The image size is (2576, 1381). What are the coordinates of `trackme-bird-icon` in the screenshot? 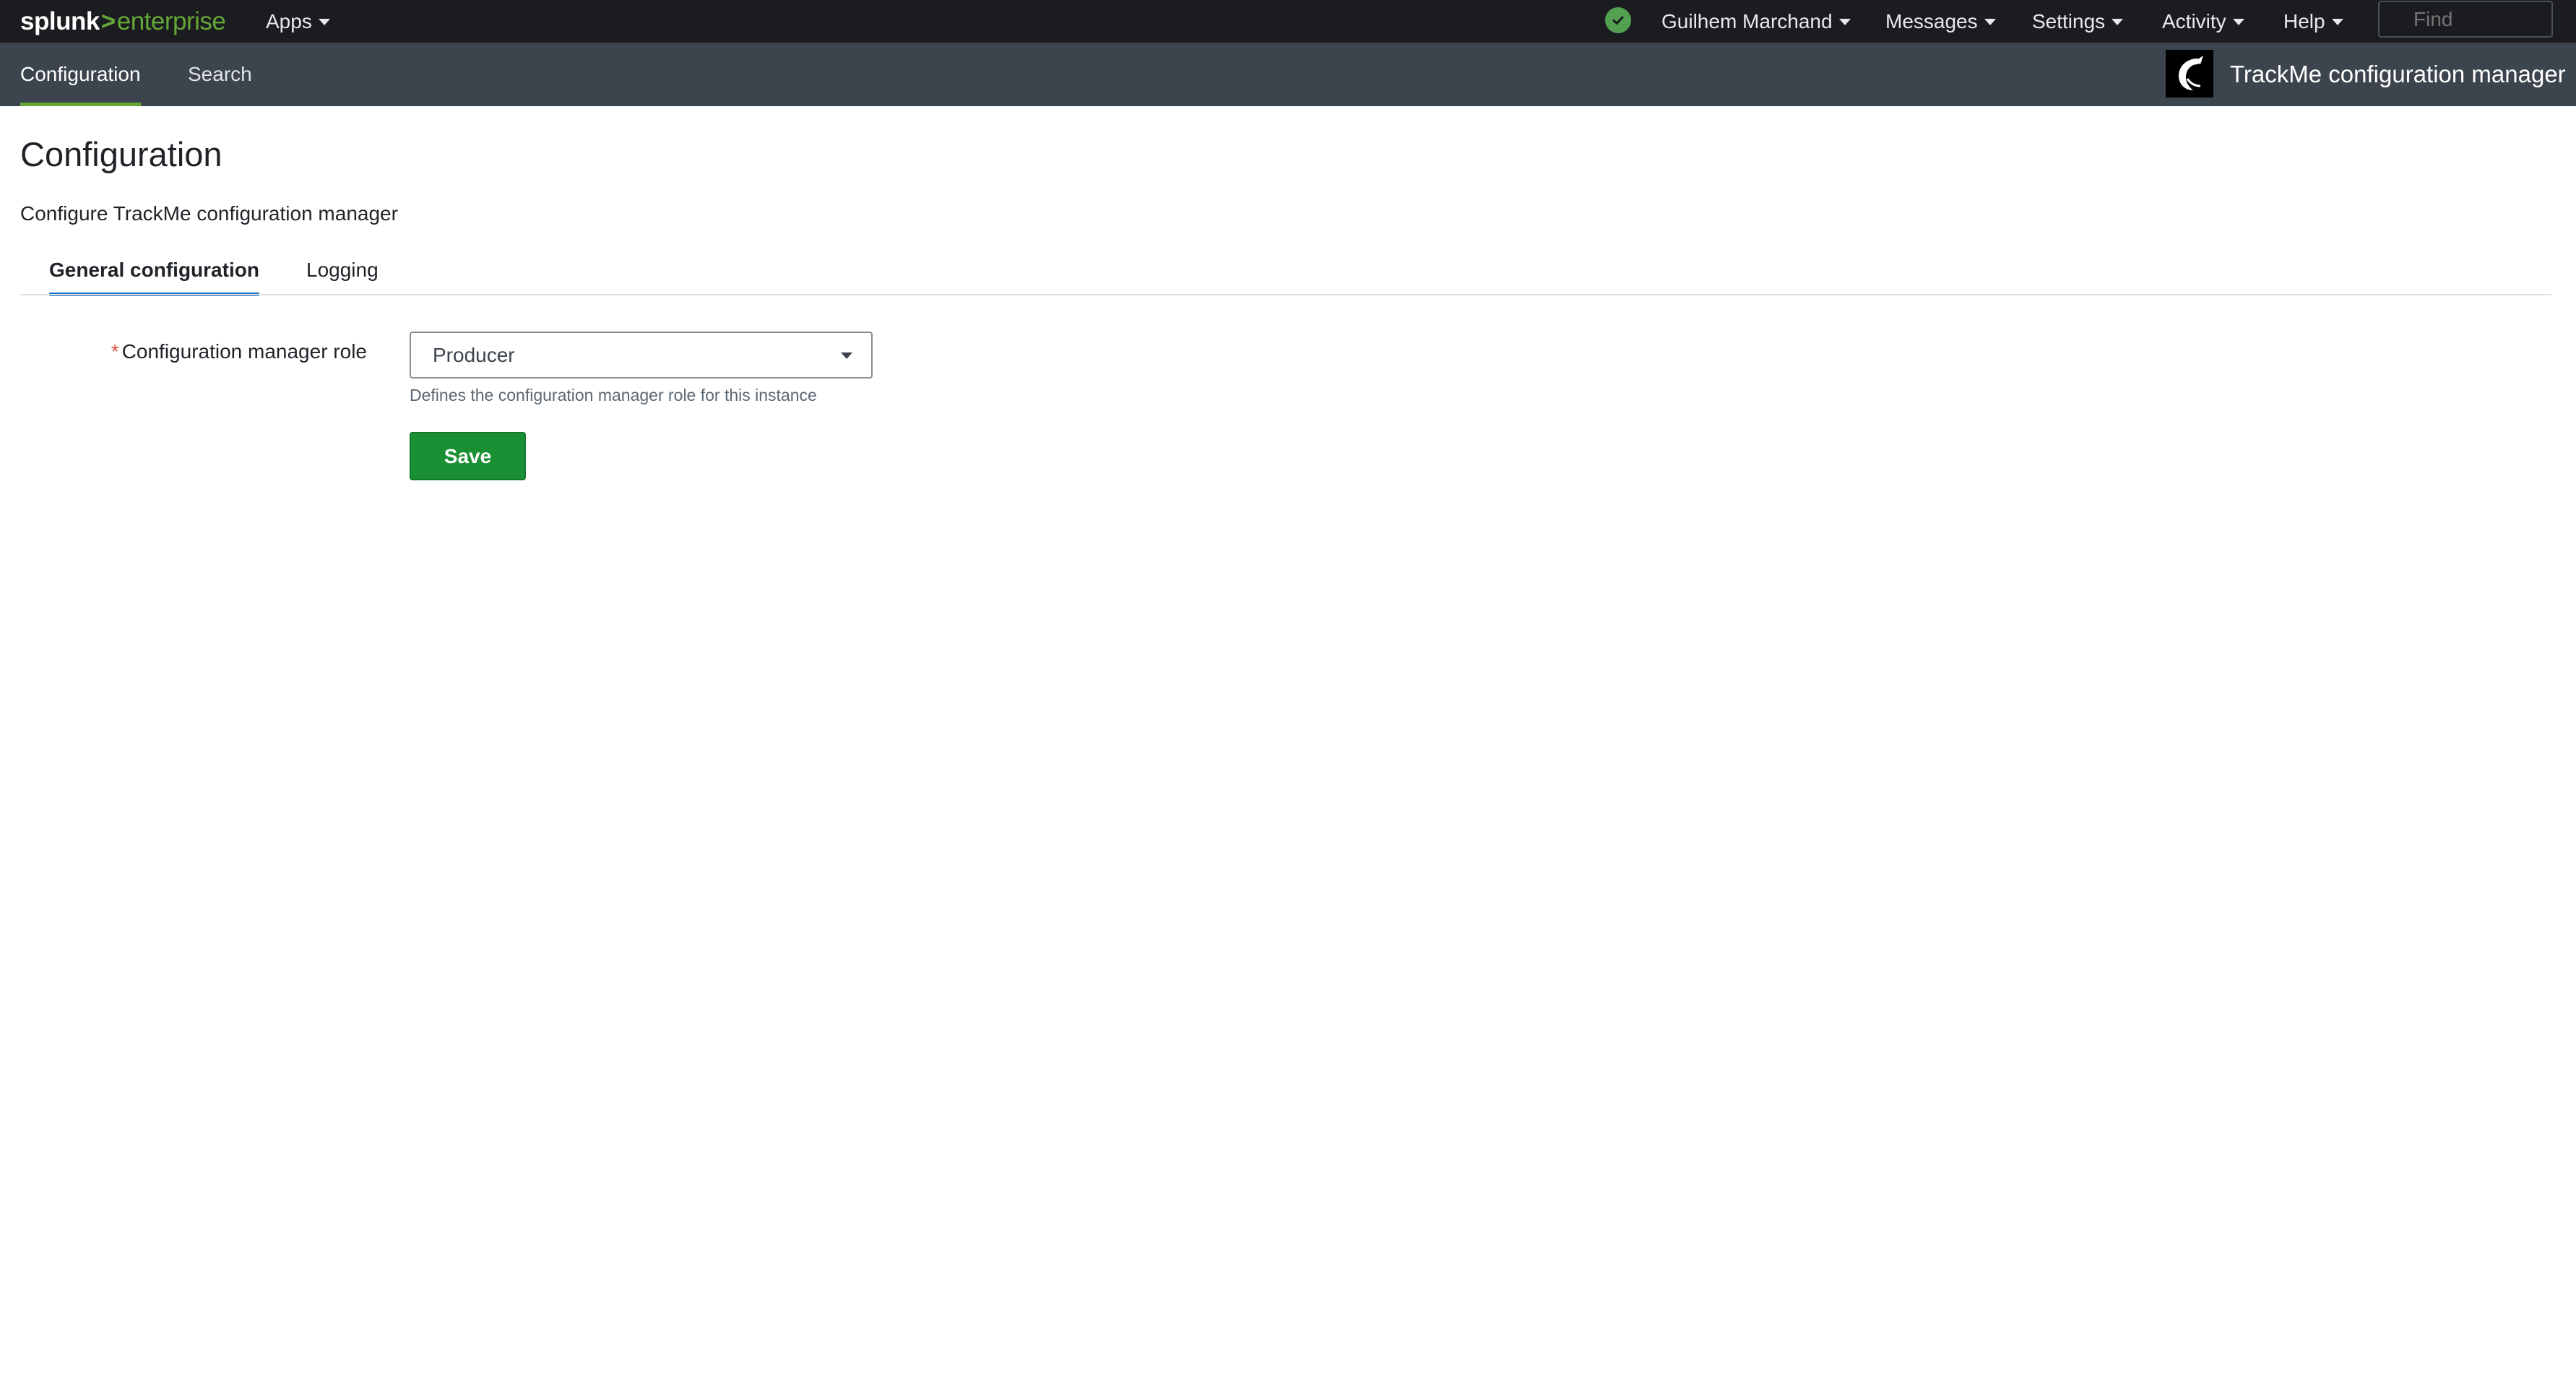 It's located at (2191, 73).